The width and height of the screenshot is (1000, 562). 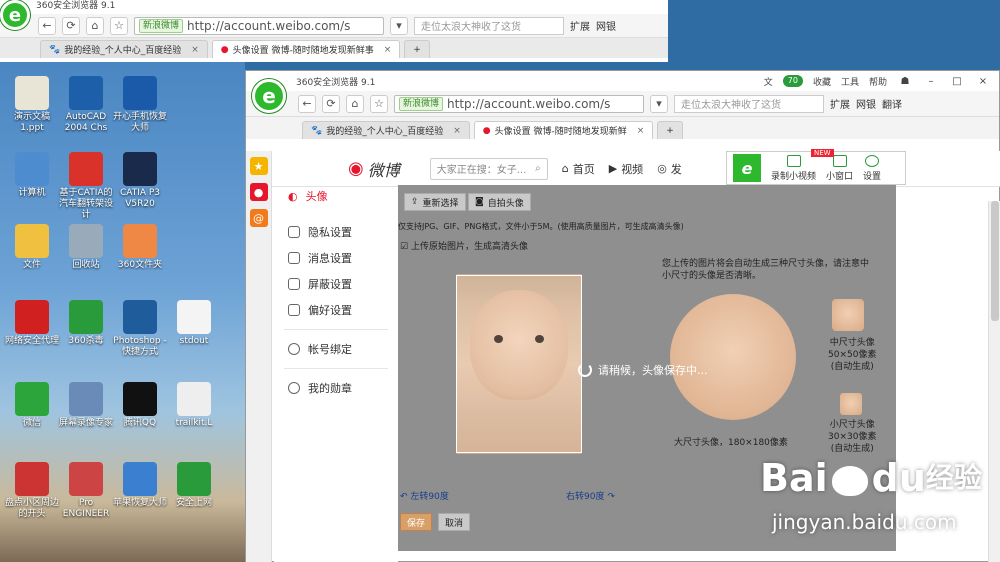 What do you see at coordinates (454, 522) in the screenshot?
I see `cancel-button: 取消` at bounding box center [454, 522].